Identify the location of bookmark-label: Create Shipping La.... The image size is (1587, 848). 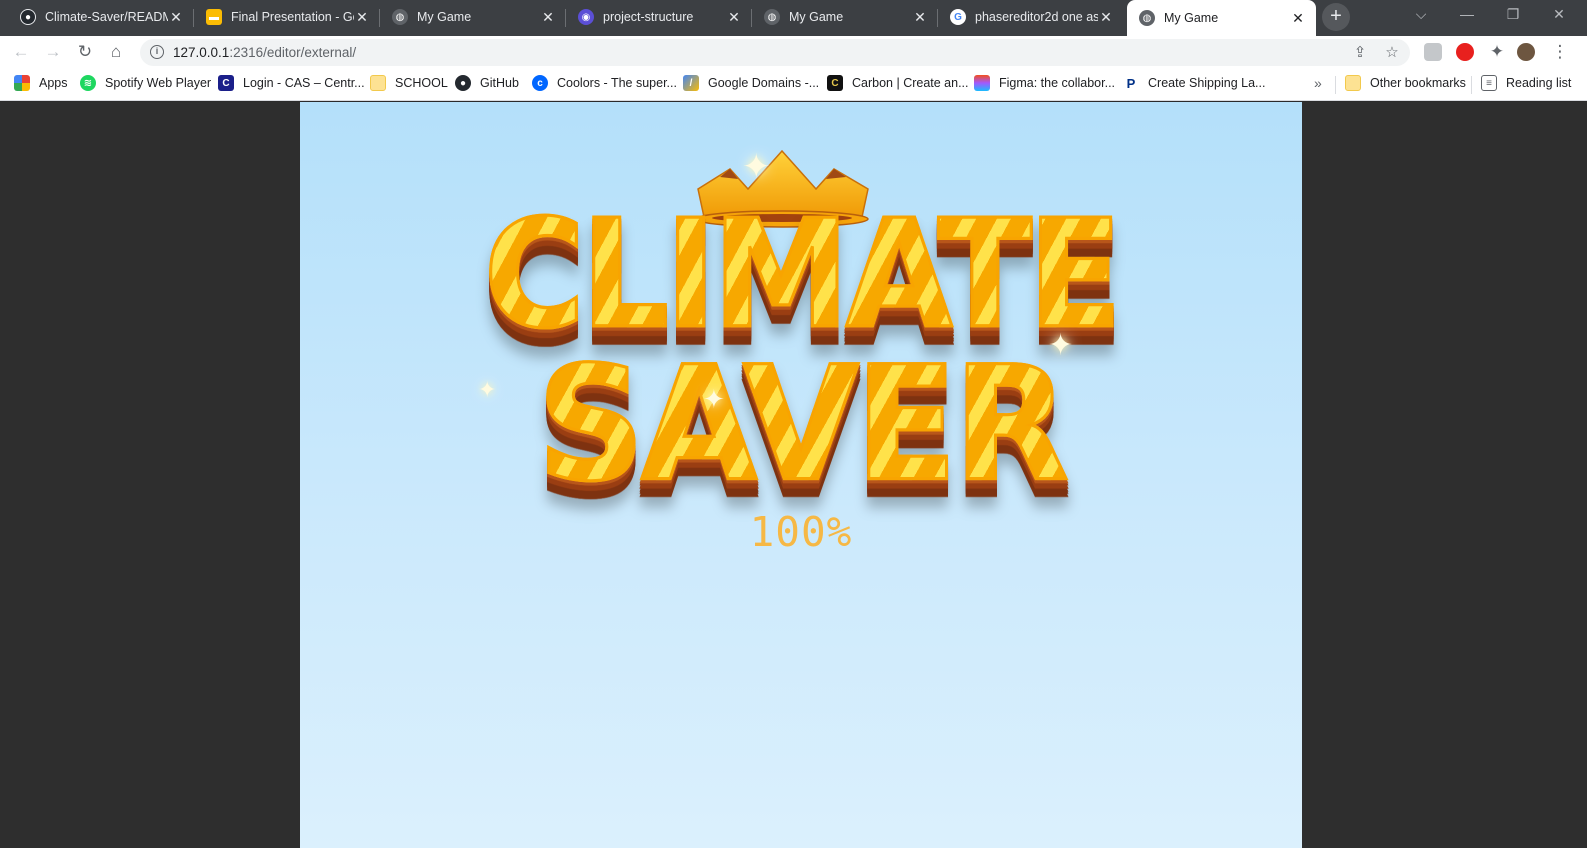
(1207, 83).